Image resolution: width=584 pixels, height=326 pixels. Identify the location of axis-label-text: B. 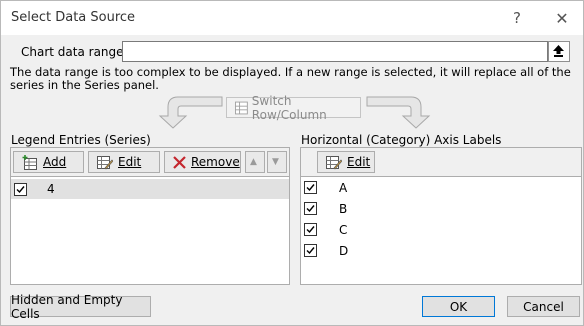
(343, 209).